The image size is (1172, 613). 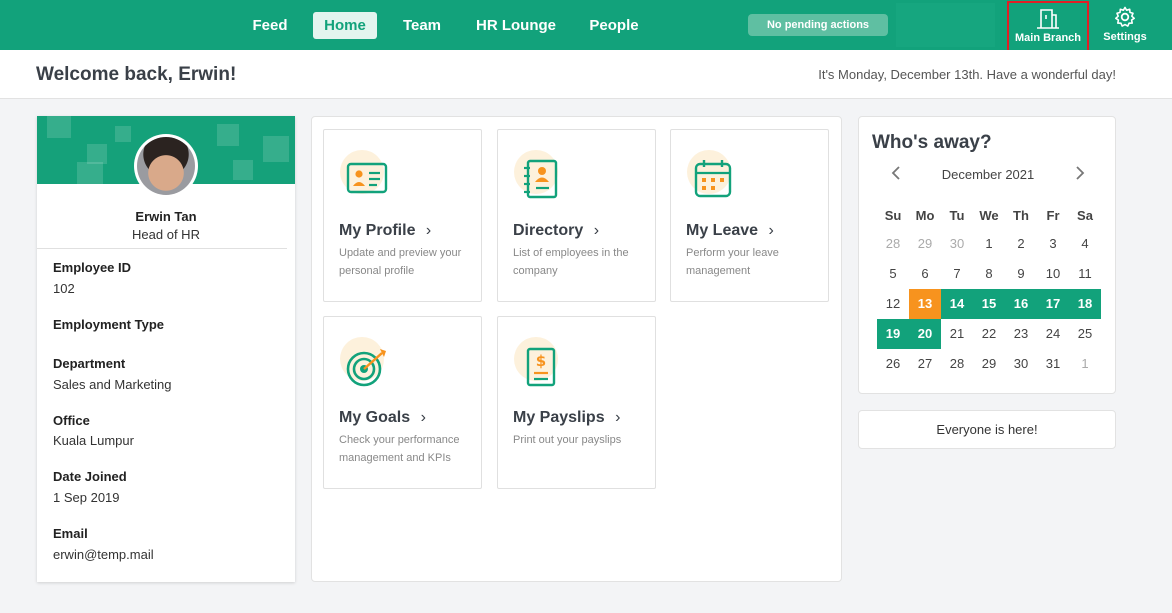 What do you see at coordinates (713, 179) in the screenshot?
I see `calendar-icon` at bounding box center [713, 179].